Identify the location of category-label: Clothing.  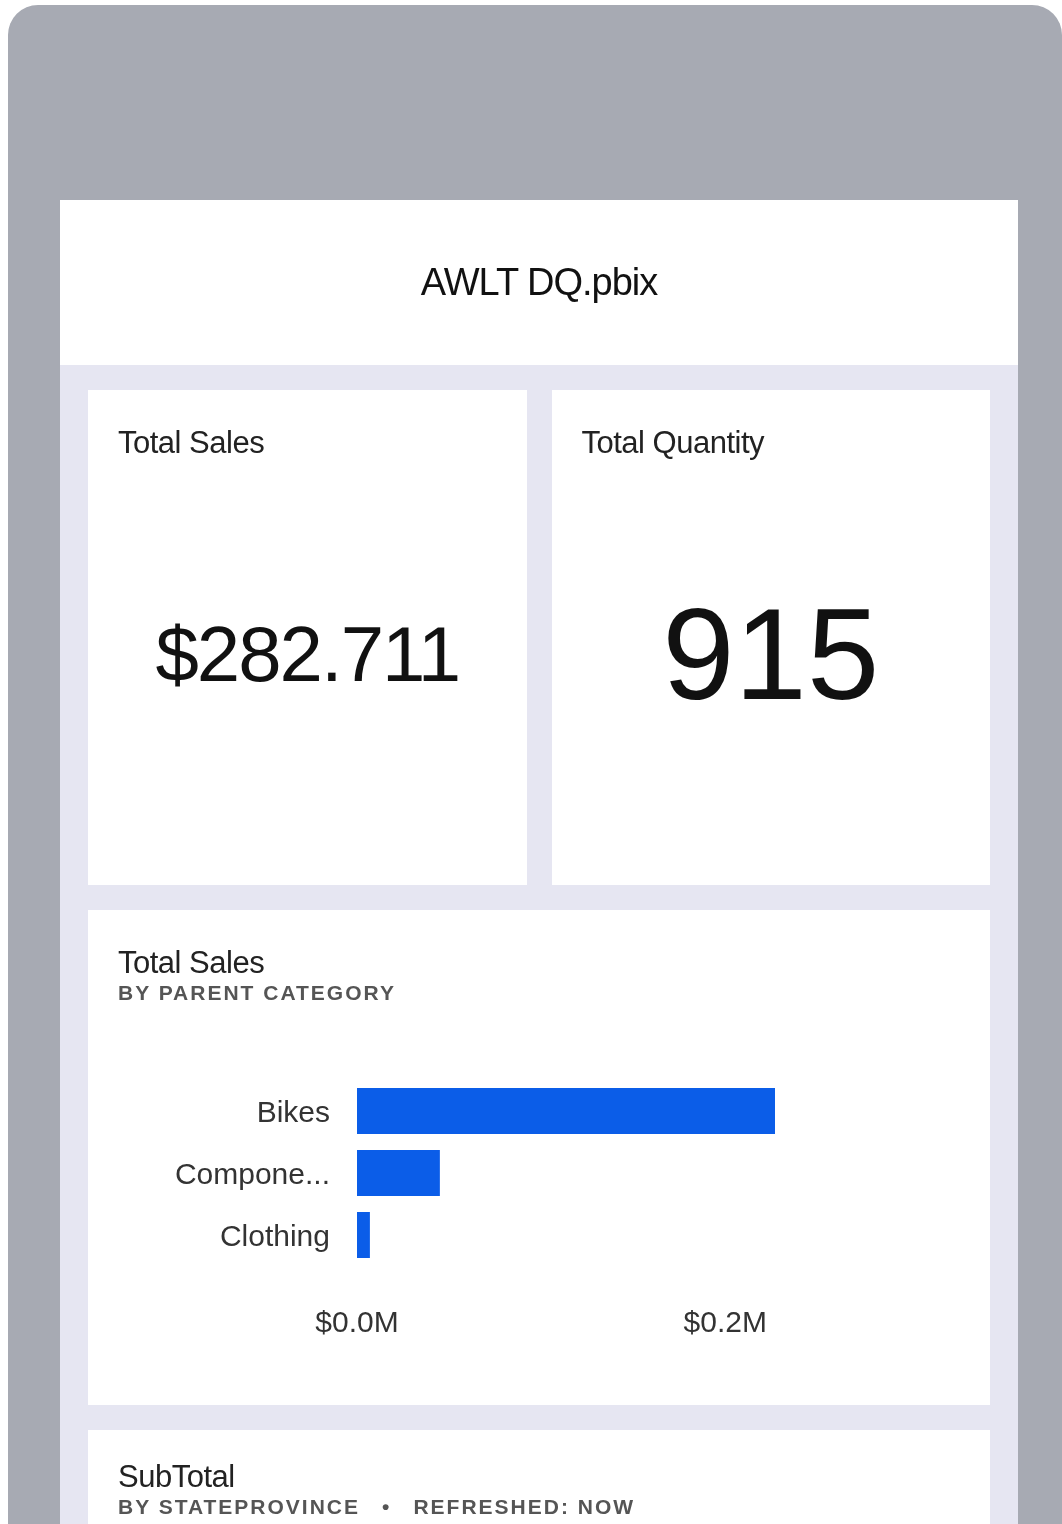
(274, 1236).